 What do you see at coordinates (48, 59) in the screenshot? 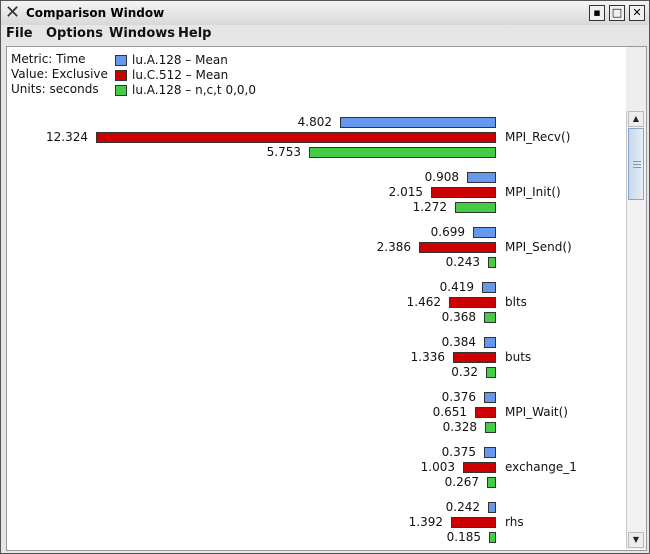
I see `metric-label: Metric: Time` at bounding box center [48, 59].